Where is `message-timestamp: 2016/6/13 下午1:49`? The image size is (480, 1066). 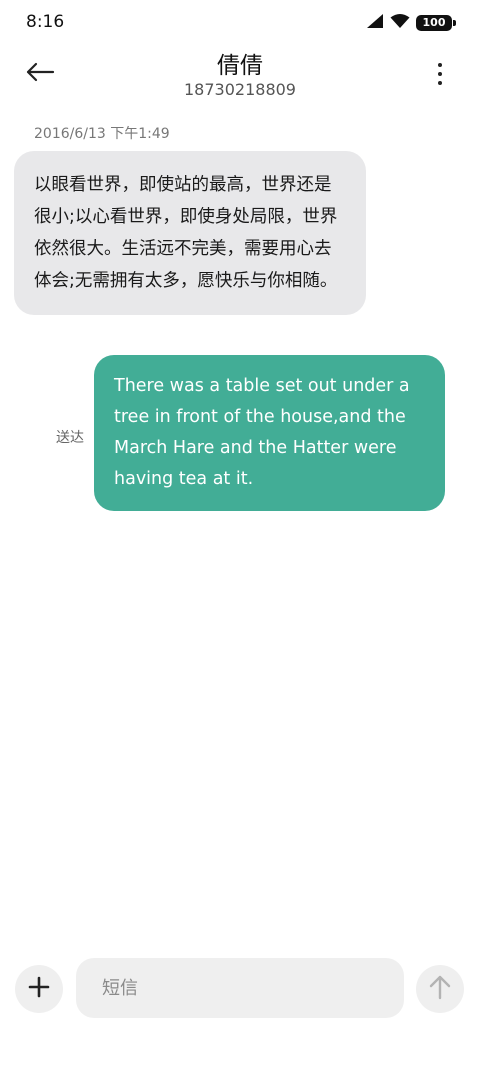
message-timestamp: 2016/6/13 下午1:49 is located at coordinates (102, 134).